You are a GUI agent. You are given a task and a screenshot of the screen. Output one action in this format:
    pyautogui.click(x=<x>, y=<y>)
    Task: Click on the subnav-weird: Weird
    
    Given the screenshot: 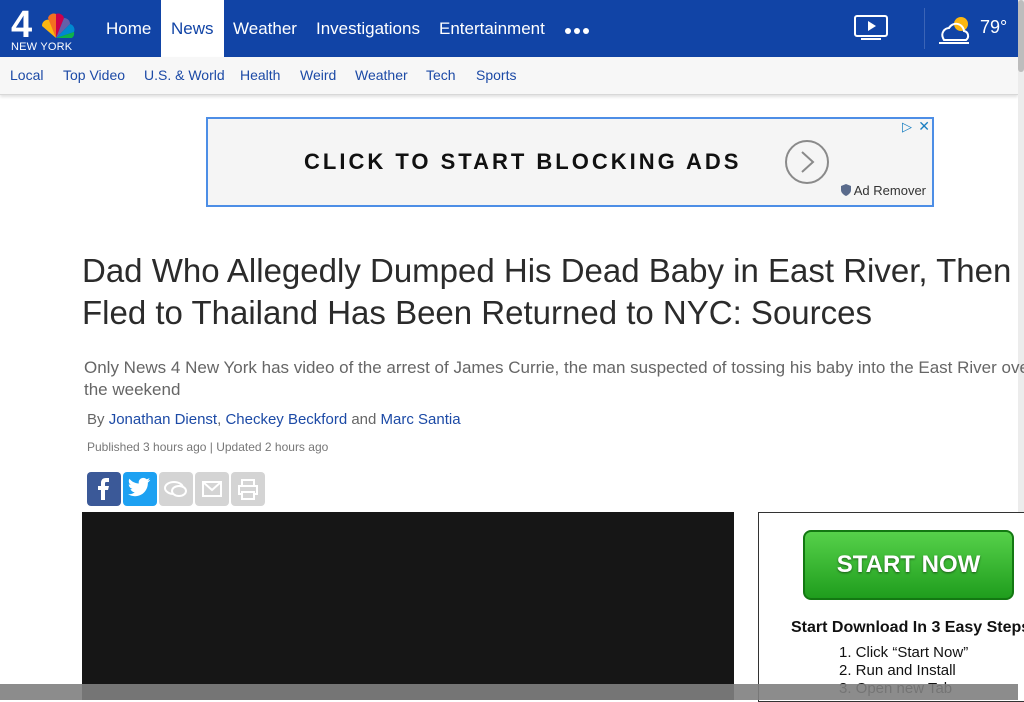 What is the action you would take?
    pyautogui.click(x=318, y=75)
    